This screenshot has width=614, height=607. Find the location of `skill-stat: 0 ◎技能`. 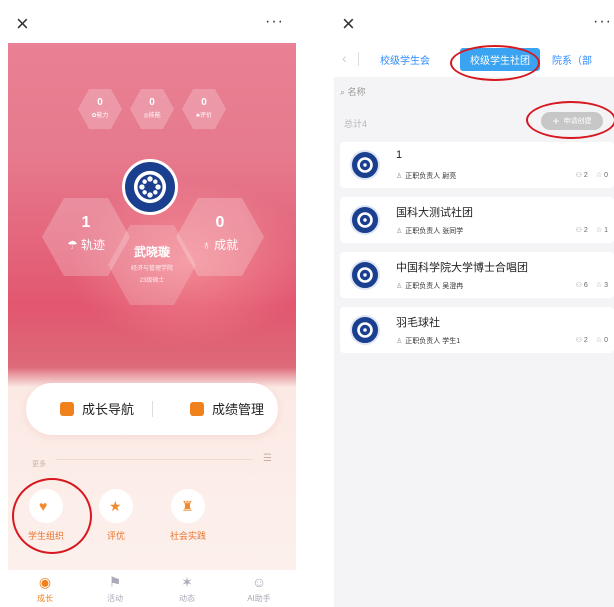

skill-stat: 0 ◎技能 is located at coordinates (152, 109).